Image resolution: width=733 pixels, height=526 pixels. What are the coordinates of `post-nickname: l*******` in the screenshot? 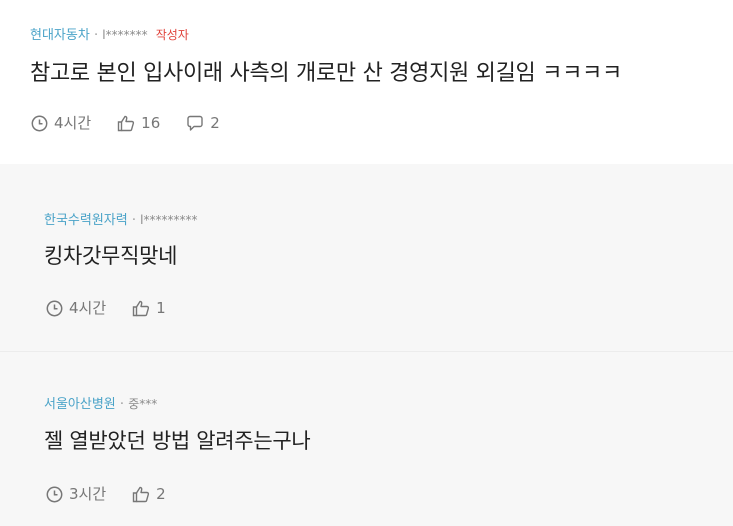 It's located at (125, 35).